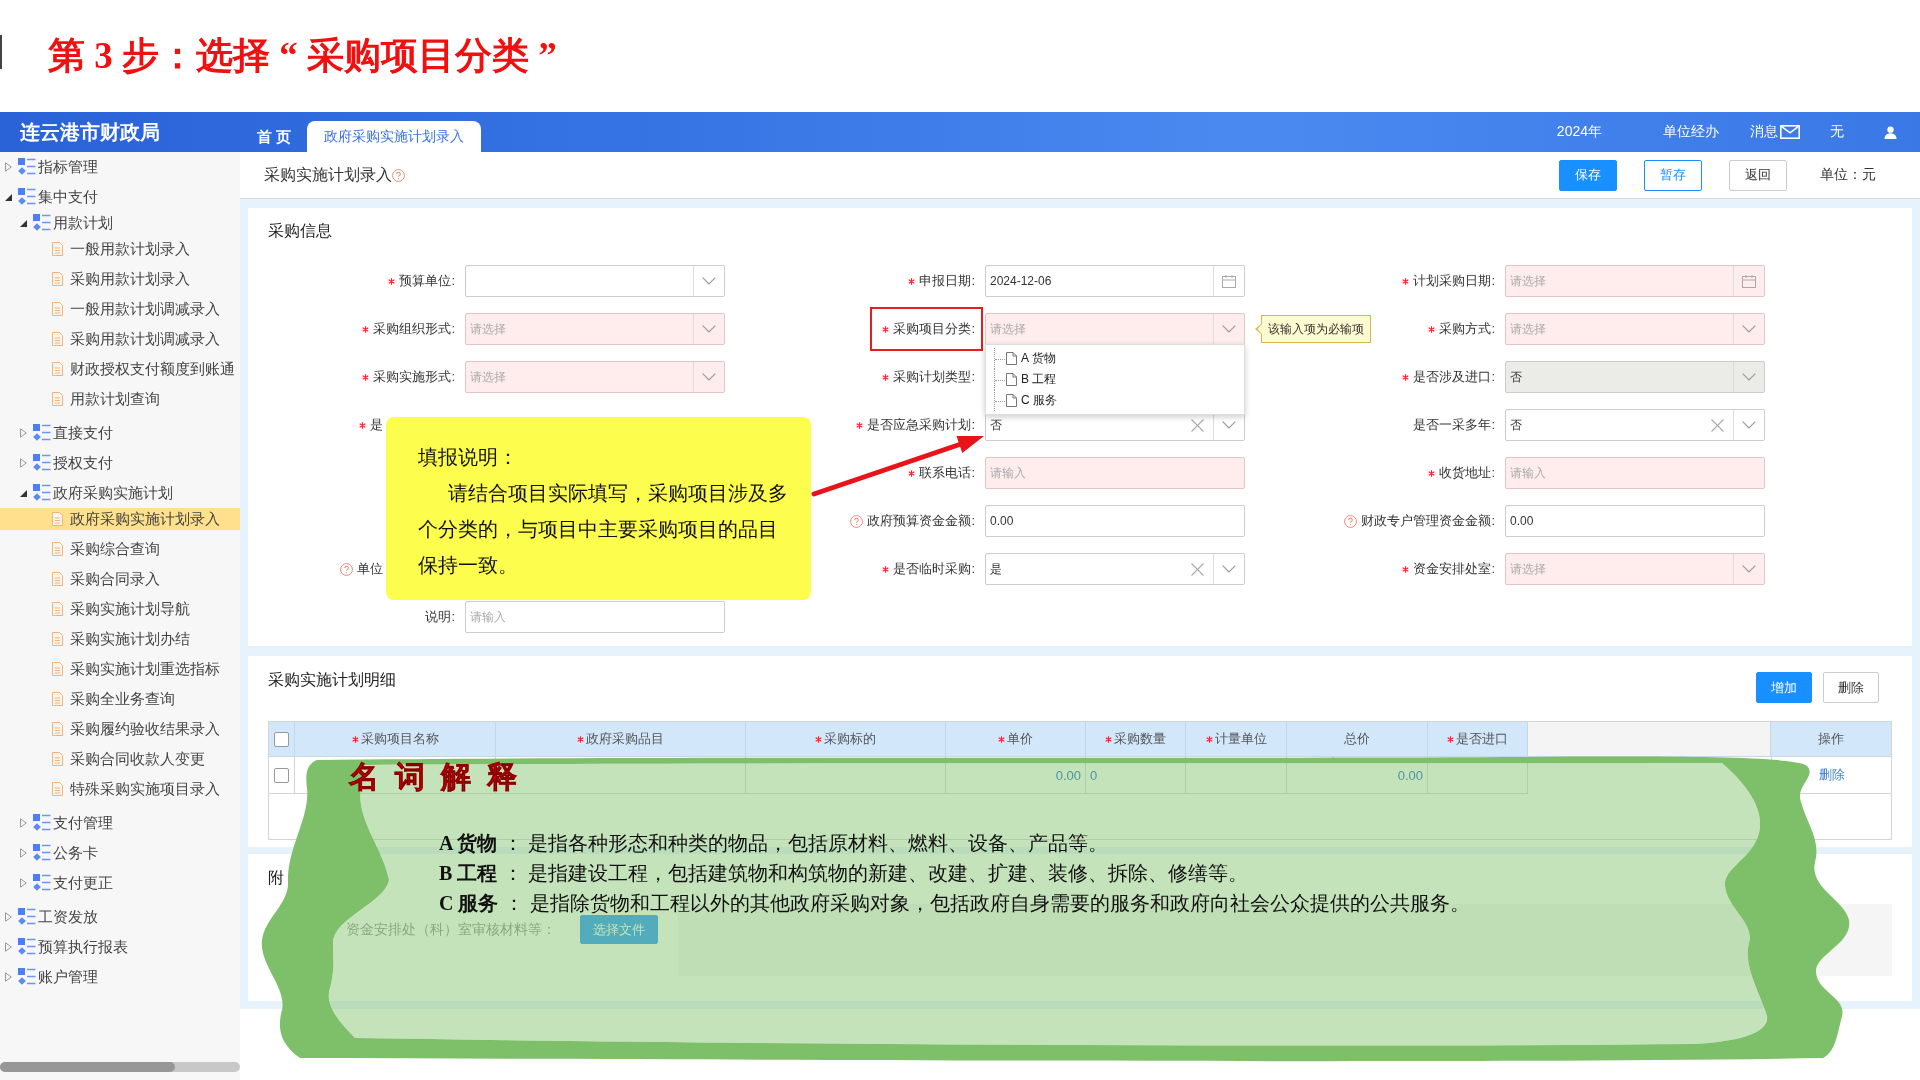 Image resolution: width=1920 pixels, height=1080 pixels. What do you see at coordinates (595, 281) in the screenshot?
I see `select-field` at bounding box center [595, 281].